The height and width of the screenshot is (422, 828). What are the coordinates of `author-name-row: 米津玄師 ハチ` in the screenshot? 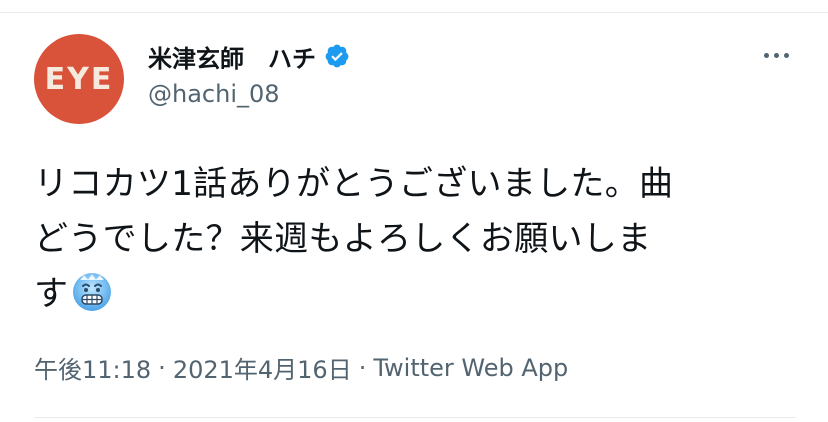 It's located at (249, 56).